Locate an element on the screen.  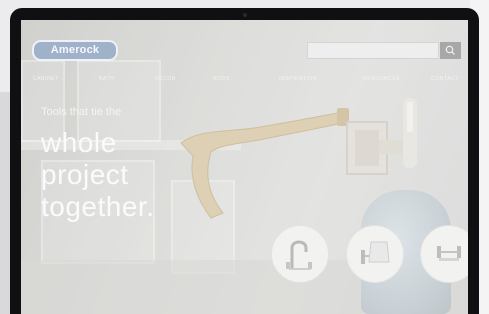
cabinet-pull-image is located at coordinates (264, 163).